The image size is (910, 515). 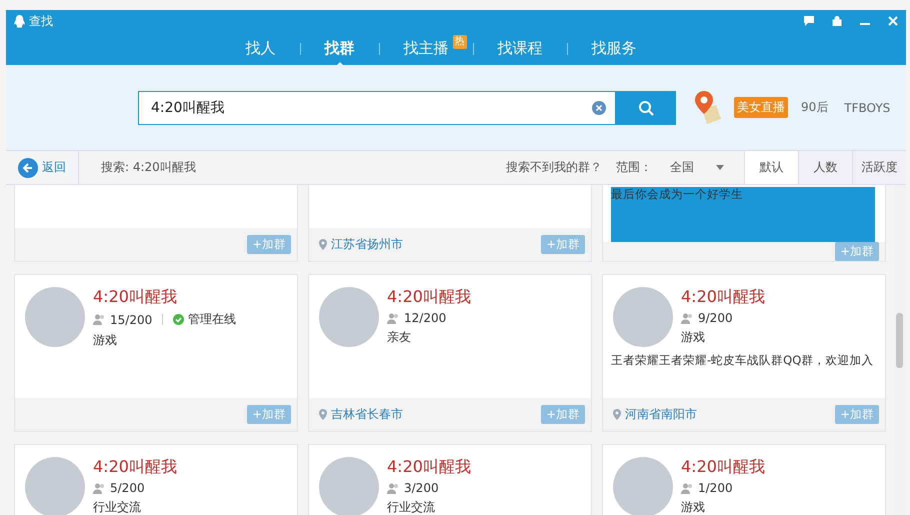 I want to click on back-button: 返回, so click(x=42, y=167).